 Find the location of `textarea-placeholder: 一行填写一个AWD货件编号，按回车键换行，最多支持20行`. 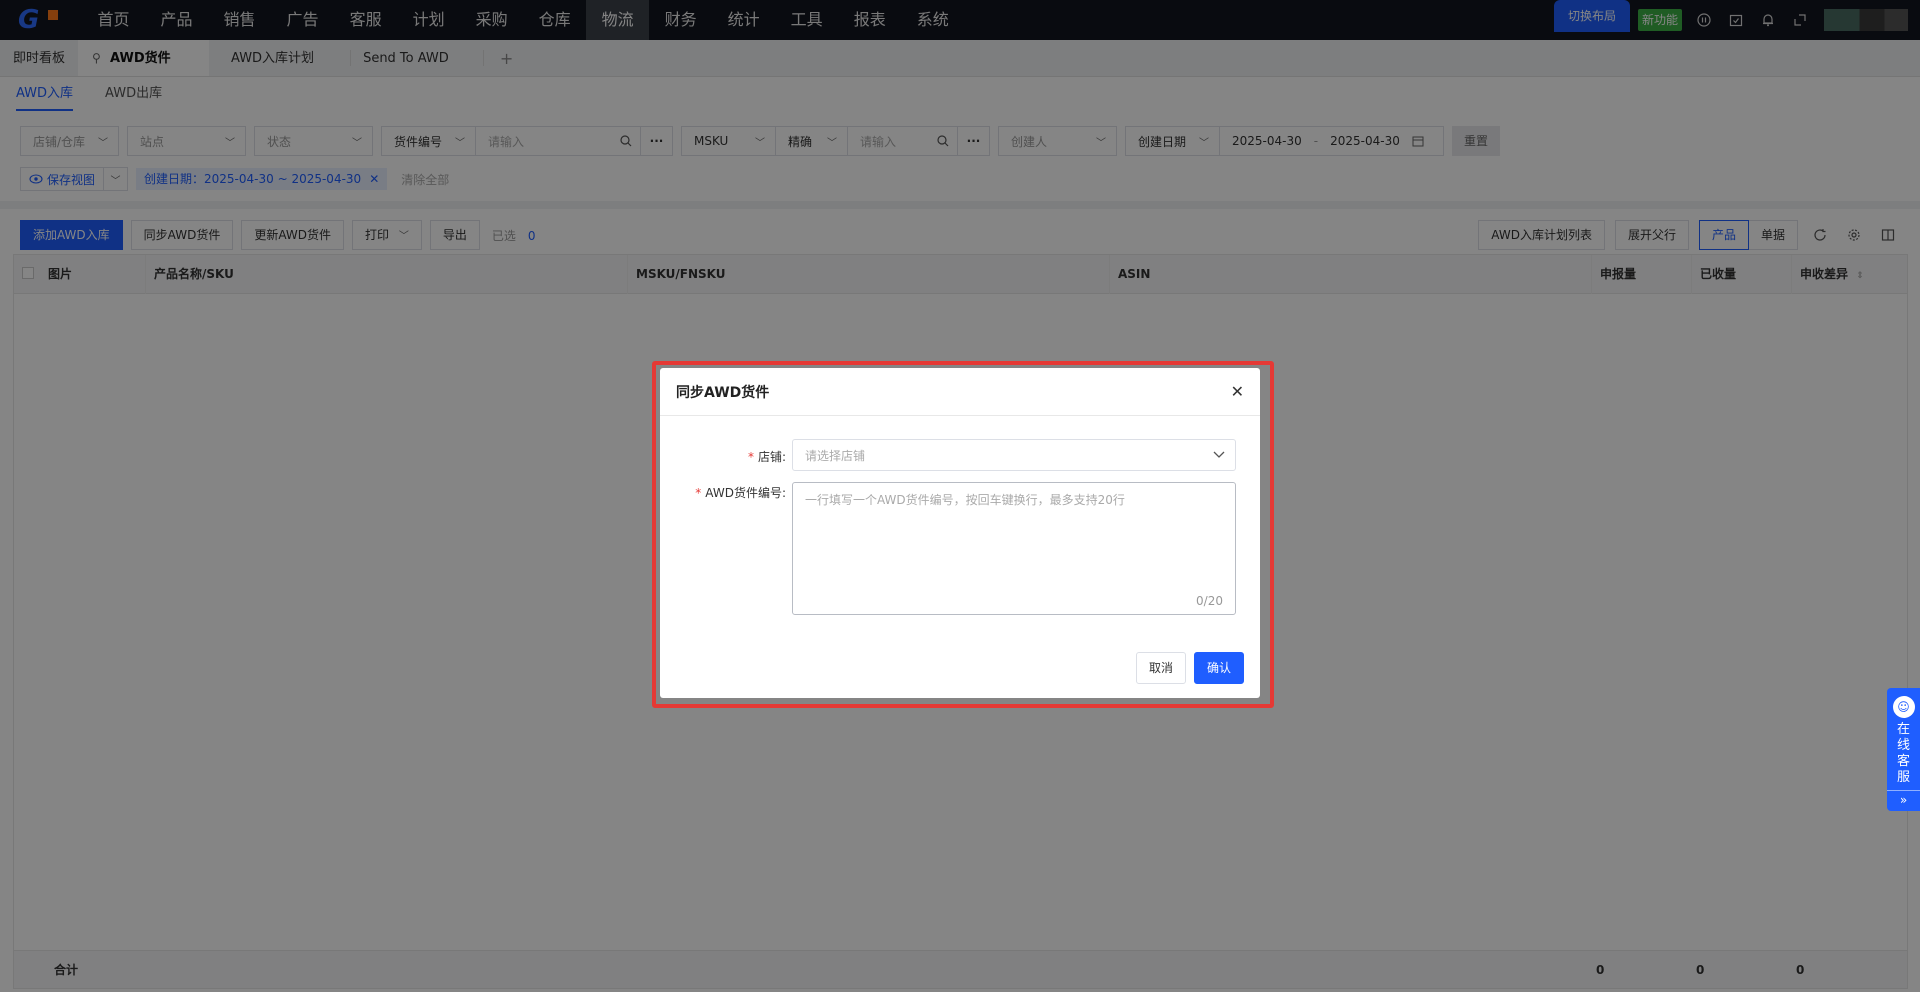

textarea-placeholder: 一行填写一个AWD货件编号，按回车键换行，最多支持20行 is located at coordinates (965, 500).